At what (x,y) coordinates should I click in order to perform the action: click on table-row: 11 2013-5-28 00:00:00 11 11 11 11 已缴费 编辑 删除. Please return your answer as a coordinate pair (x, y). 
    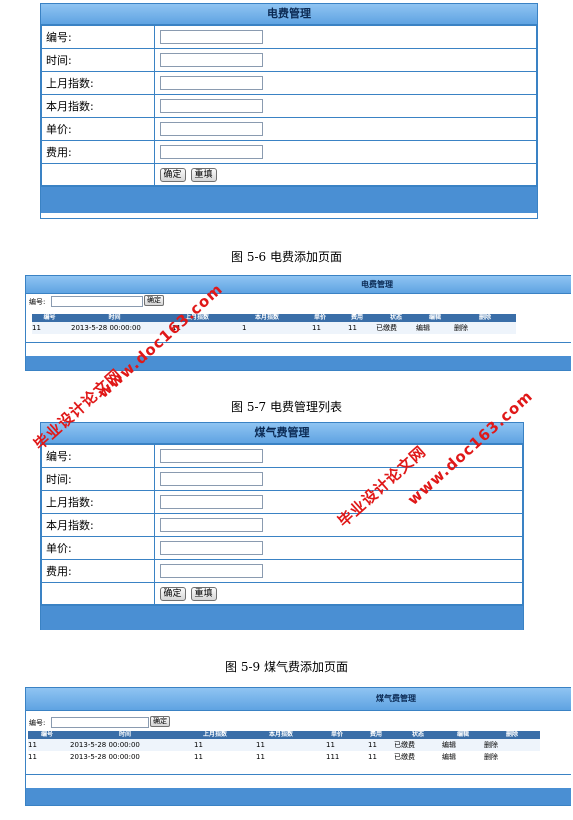
    Looking at the image, I should click on (284, 745).